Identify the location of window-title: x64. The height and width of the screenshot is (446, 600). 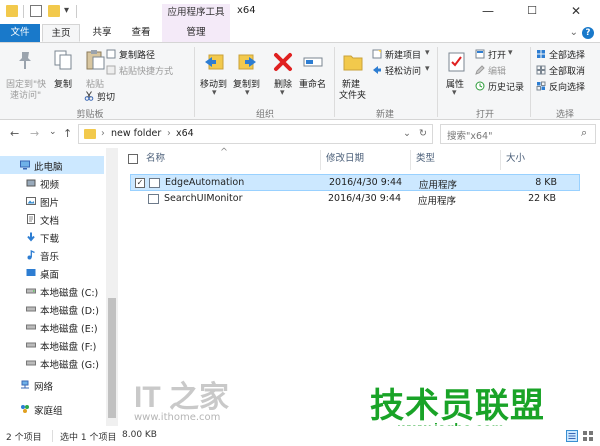
(246, 10).